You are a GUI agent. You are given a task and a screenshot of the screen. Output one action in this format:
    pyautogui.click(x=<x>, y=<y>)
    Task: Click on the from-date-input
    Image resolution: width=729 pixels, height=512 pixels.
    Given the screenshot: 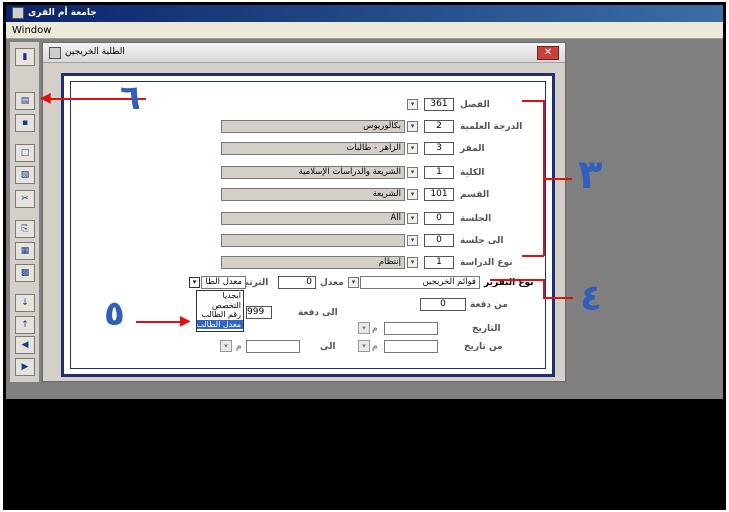 What is the action you would take?
    pyautogui.click(x=411, y=346)
    